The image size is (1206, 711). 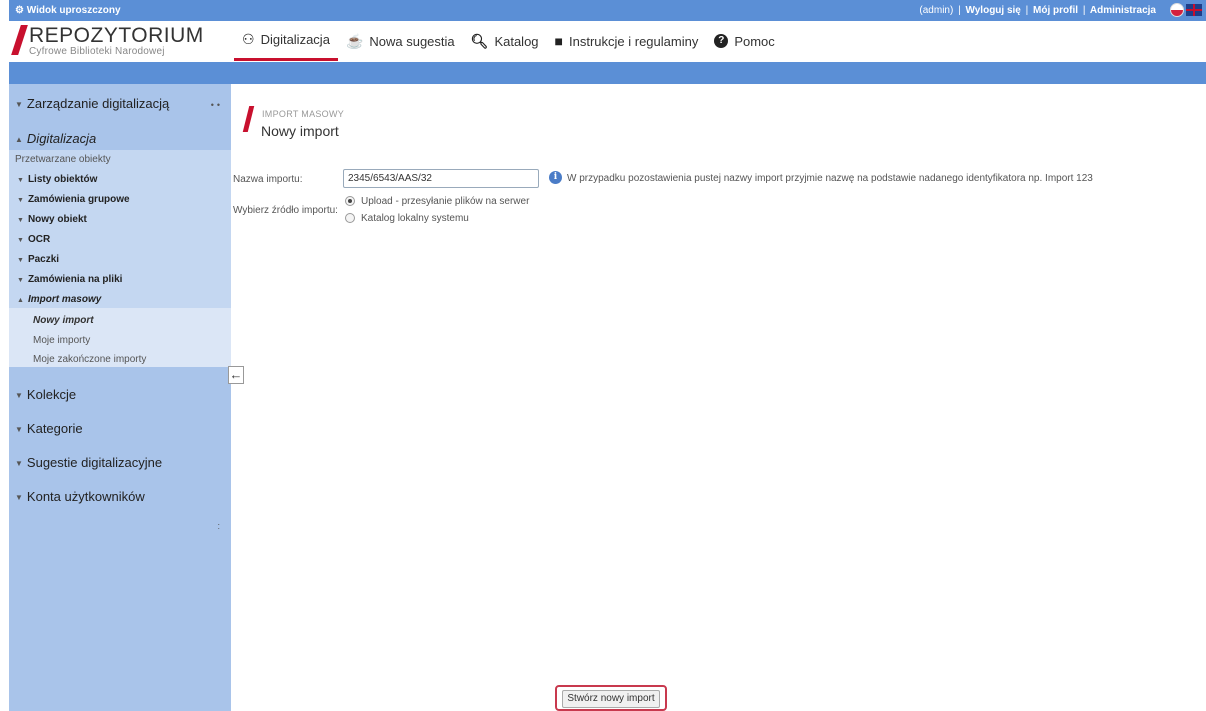 What do you see at coordinates (217, 105) in the screenshot?
I see `drag-handle-icon: ••` at bounding box center [217, 105].